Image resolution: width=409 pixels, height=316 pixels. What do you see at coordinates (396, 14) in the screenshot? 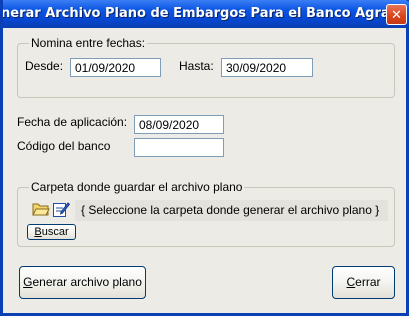
I see `close-icon: ✕` at bounding box center [396, 14].